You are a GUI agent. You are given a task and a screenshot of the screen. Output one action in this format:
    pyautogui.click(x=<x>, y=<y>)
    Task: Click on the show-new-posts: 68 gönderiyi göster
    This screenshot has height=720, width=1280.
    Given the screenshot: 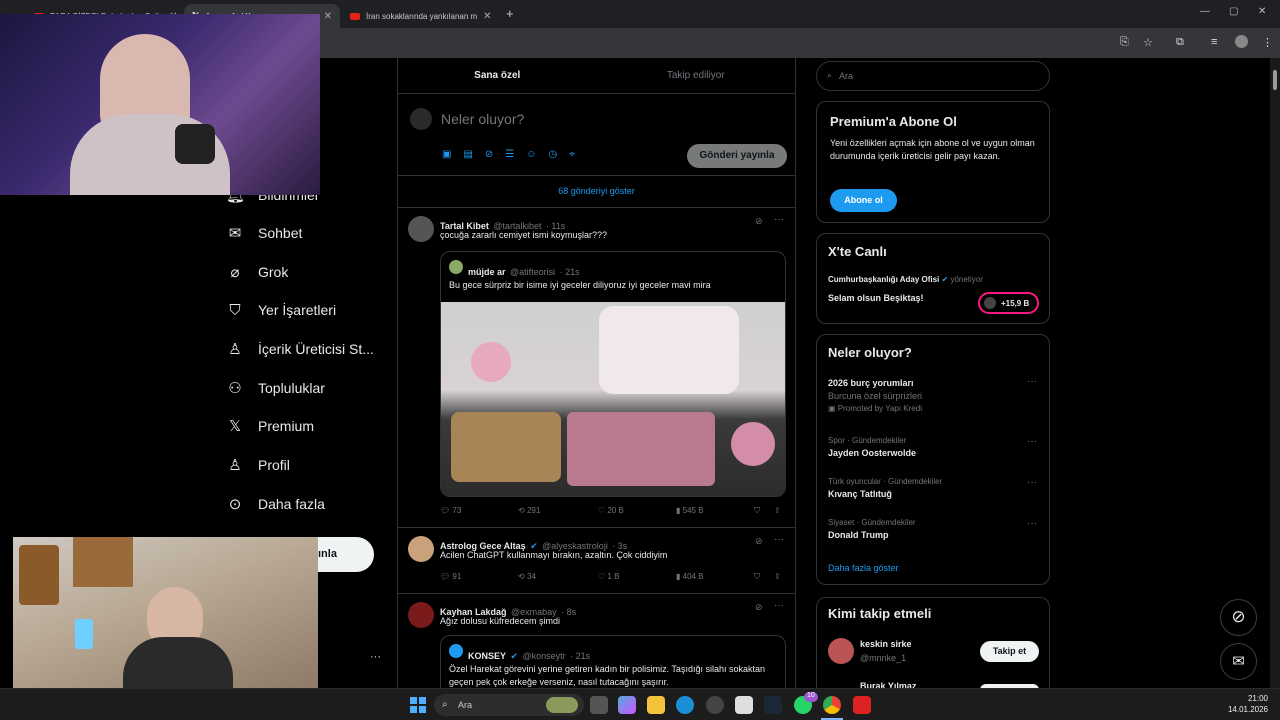 What is the action you would take?
    pyautogui.click(x=596, y=192)
    